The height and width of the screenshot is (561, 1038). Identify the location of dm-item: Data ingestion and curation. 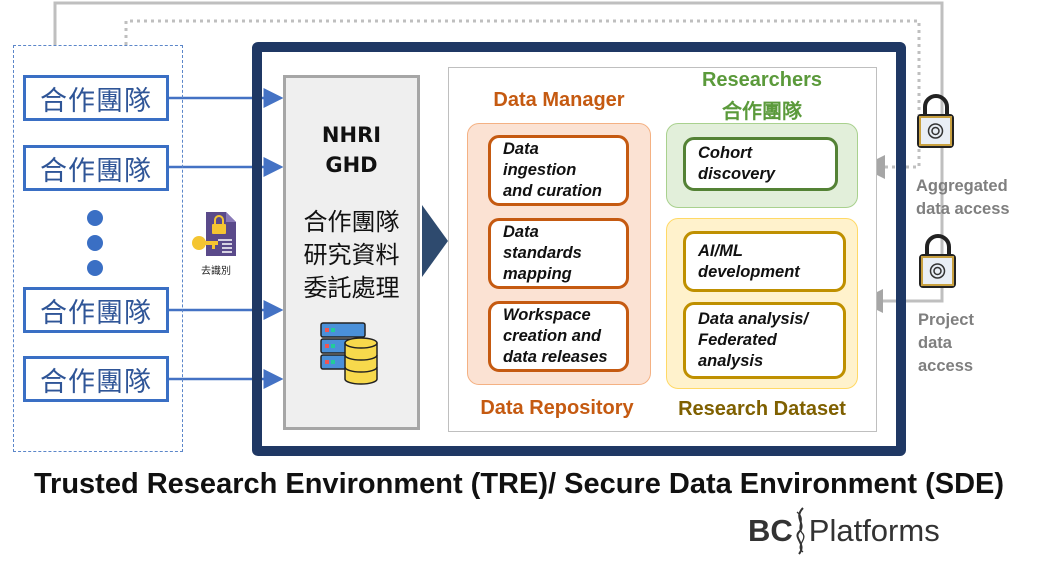
(558, 170).